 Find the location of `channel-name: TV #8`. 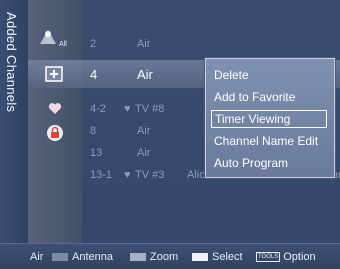

channel-name: TV #8 is located at coordinates (150, 109).